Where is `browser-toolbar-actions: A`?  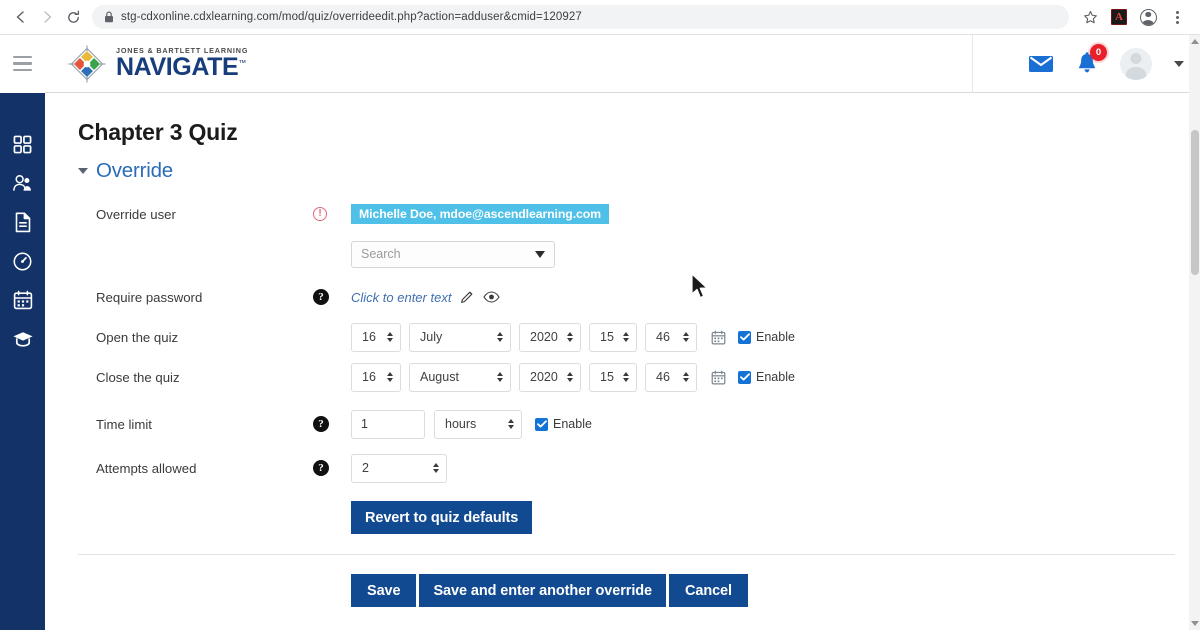
browser-toolbar-actions: A is located at coordinates (1134, 17).